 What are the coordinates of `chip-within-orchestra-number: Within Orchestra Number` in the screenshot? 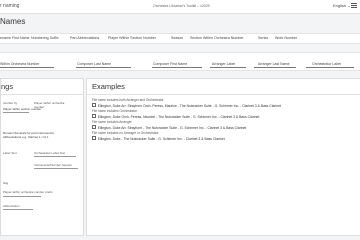 It's located at (19, 64).